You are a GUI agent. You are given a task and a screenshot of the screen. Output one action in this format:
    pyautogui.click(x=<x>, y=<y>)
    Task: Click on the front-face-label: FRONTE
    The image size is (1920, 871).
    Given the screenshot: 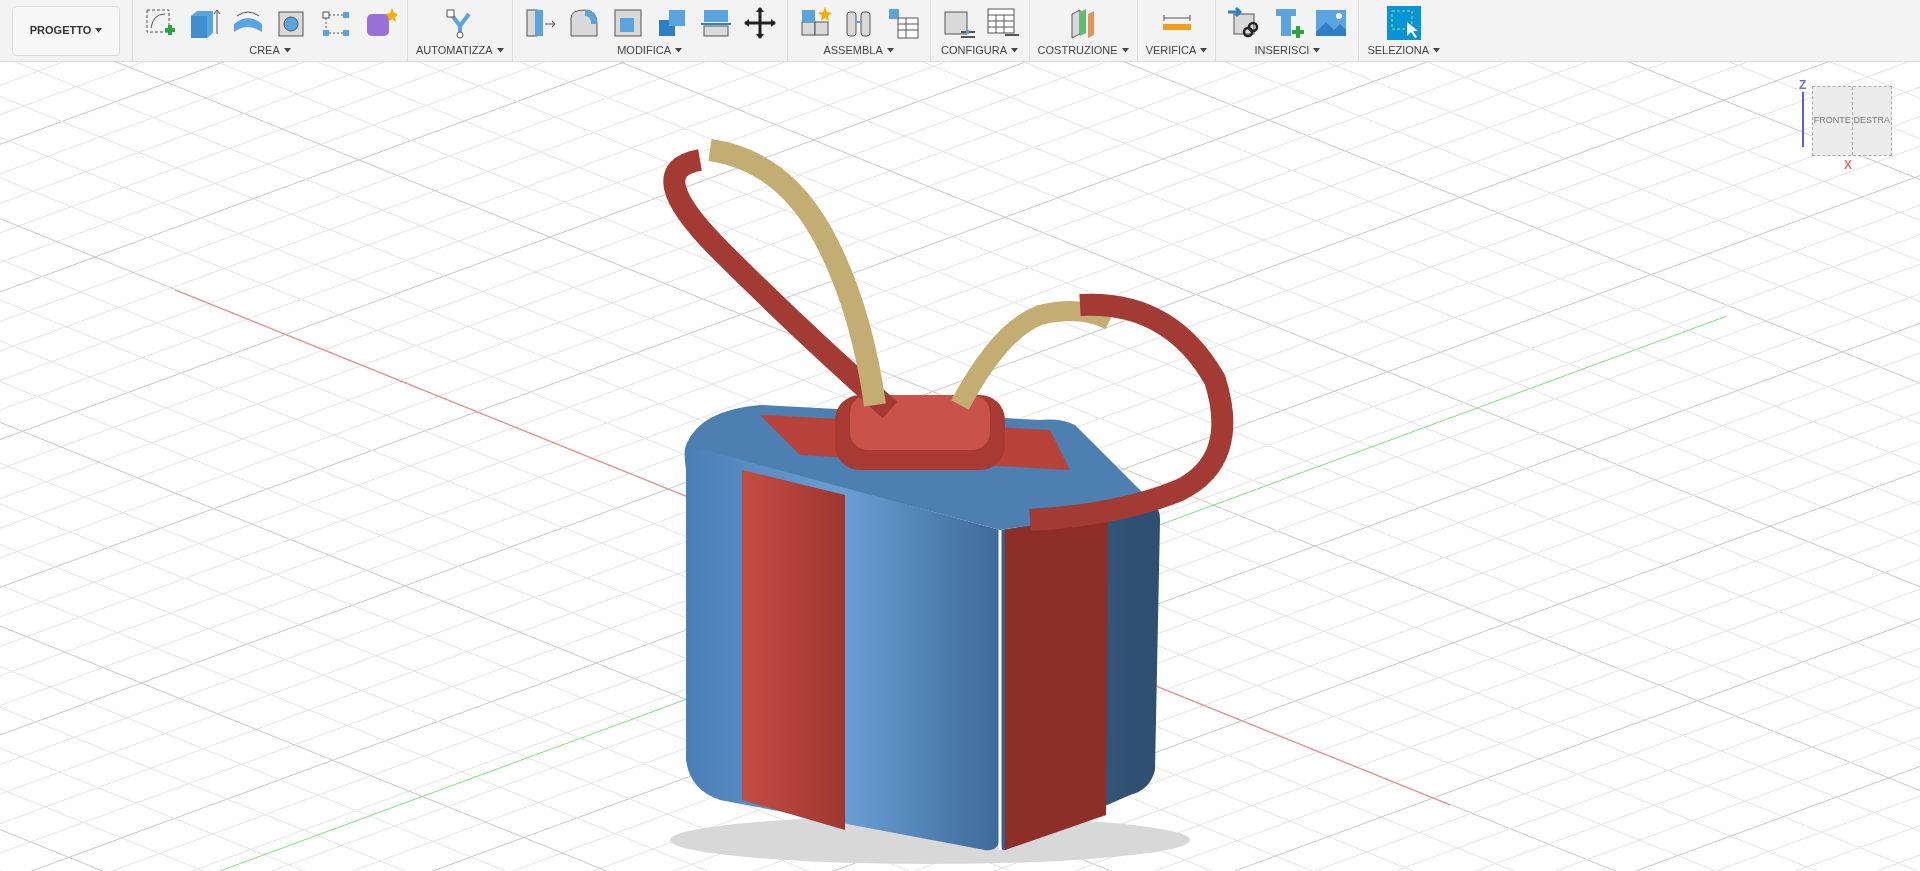 What is the action you would take?
    pyautogui.click(x=1833, y=121)
    